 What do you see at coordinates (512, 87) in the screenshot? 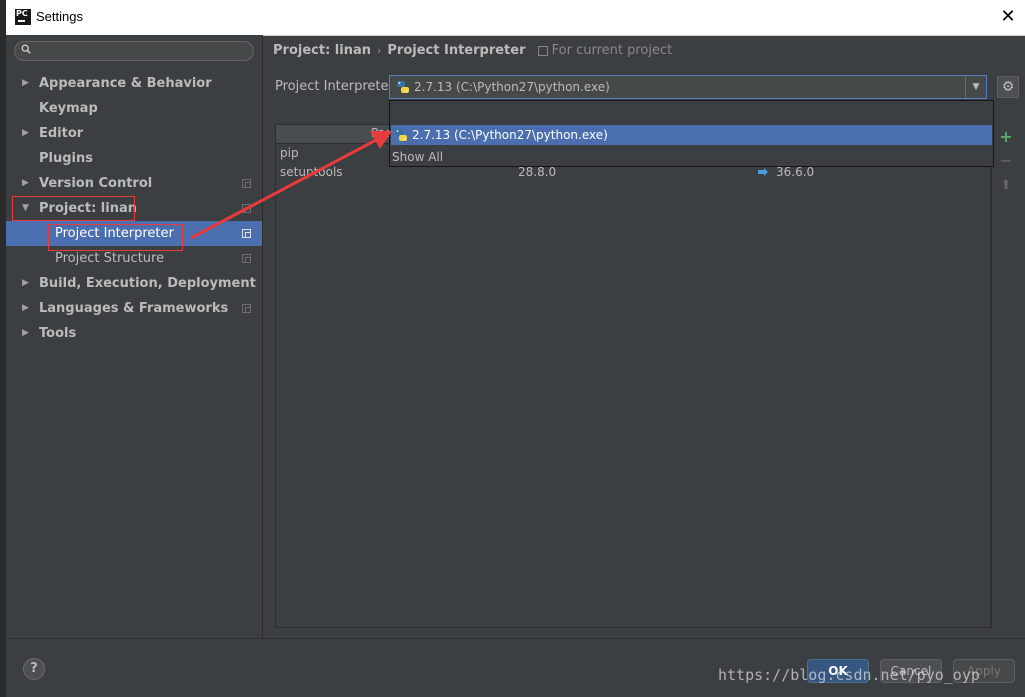
I see `interpreter-value: 2.7.13 (C:\Python27\python.exe)` at bounding box center [512, 87].